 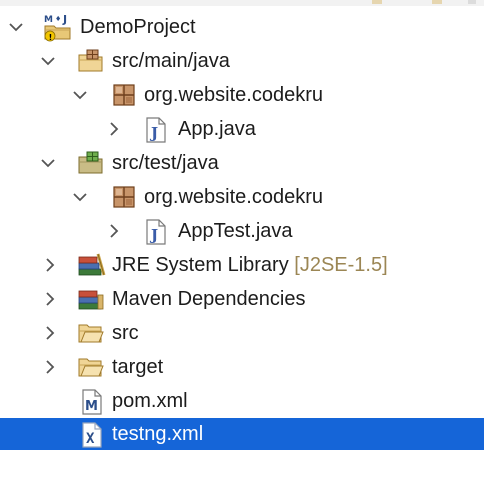 I want to click on tree-item-jre-library: JRE System Library [J2SE-1.5], so click(x=242, y=265).